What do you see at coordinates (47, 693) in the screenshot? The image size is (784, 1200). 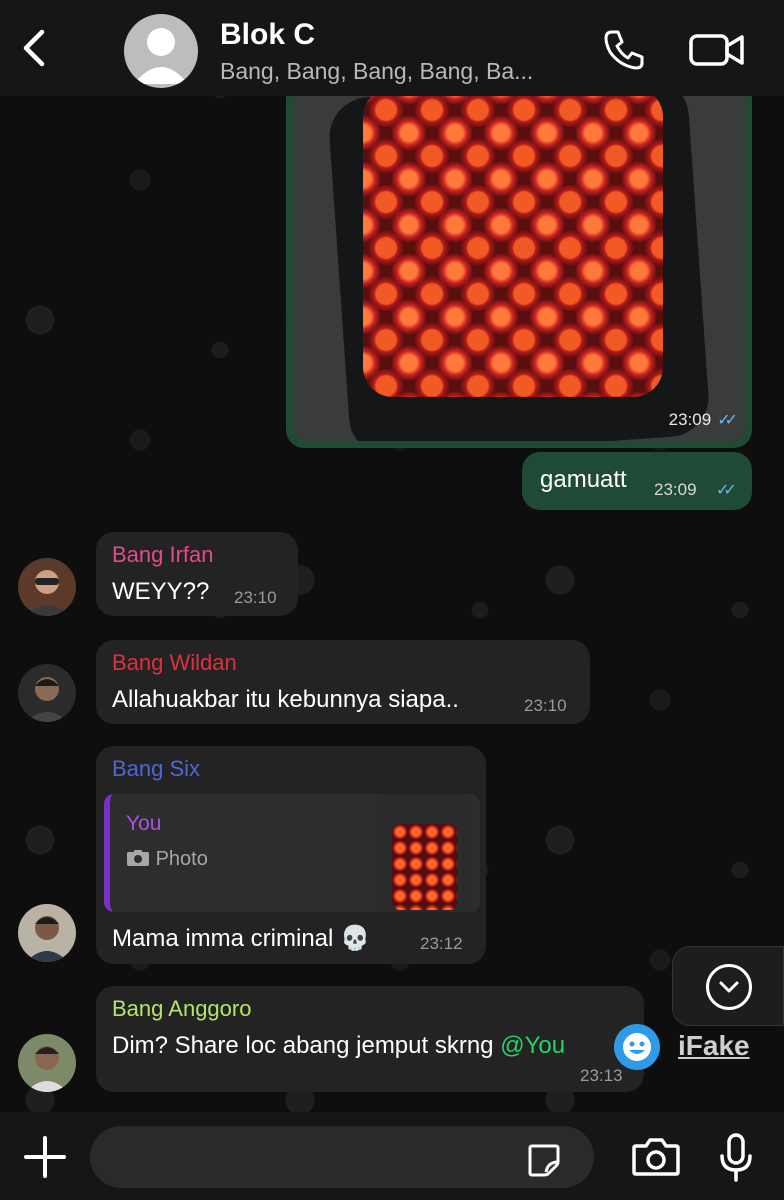 I see `avatar-bang-wildan` at bounding box center [47, 693].